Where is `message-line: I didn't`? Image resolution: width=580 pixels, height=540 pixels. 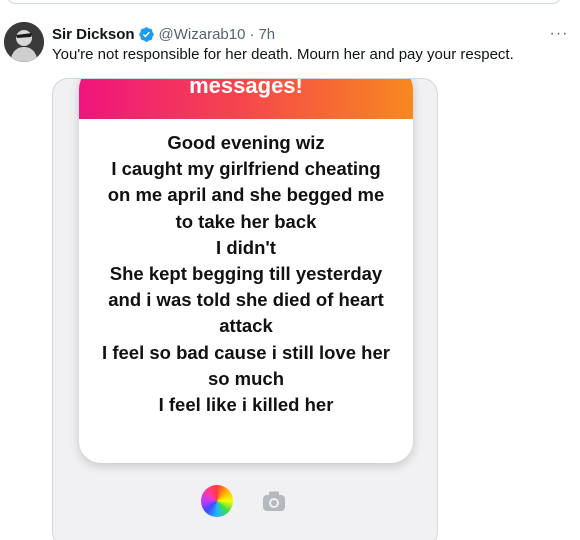 message-line: I didn't is located at coordinates (246, 247).